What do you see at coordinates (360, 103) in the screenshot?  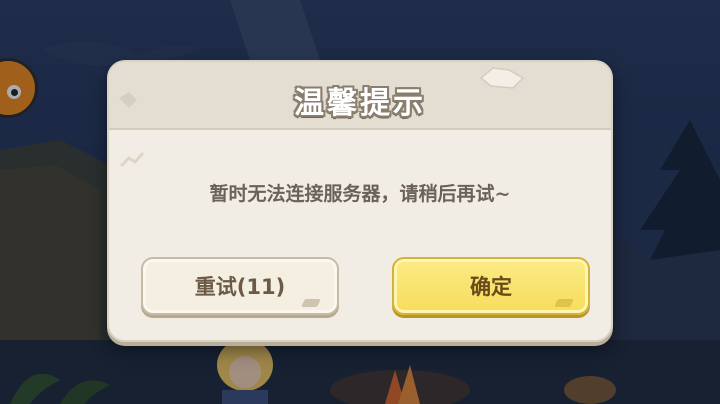 I see `dialog-title: 温馨提示` at bounding box center [360, 103].